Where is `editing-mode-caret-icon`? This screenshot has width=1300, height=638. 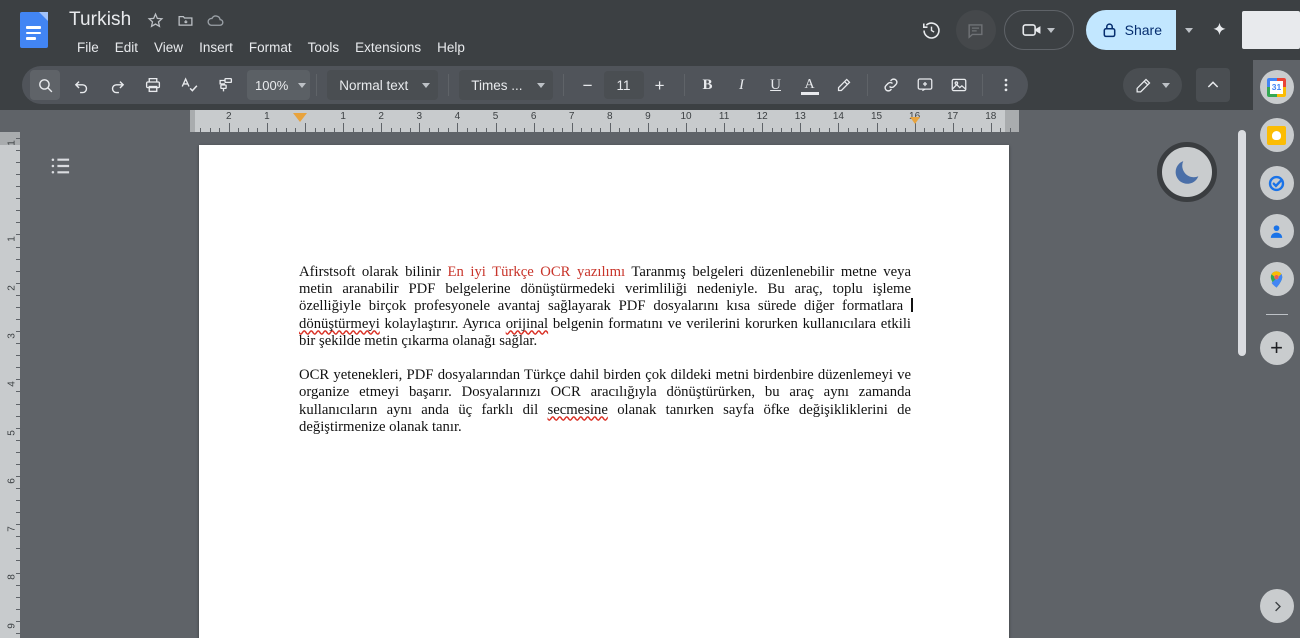 editing-mode-caret-icon is located at coordinates (1166, 85).